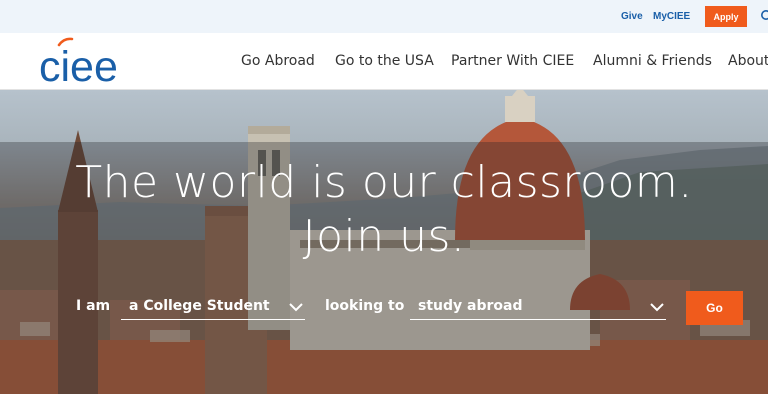 This screenshot has width=768, height=402. What do you see at coordinates (384, 398) in the screenshot?
I see `page-bottom-strip` at bounding box center [384, 398].